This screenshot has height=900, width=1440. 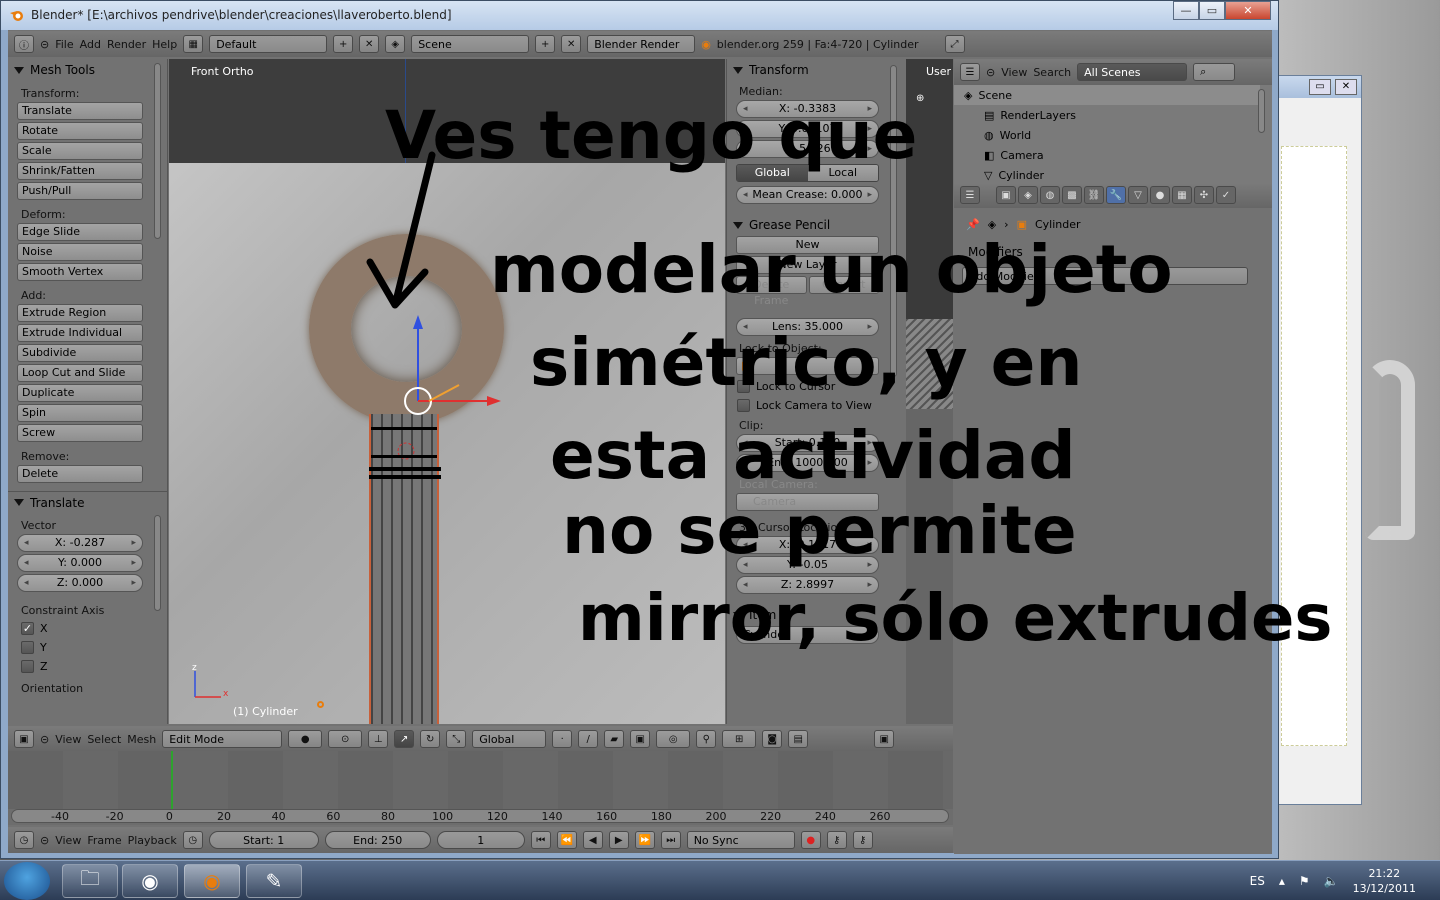 What do you see at coordinates (592, 840) in the screenshot?
I see `play-reverse-icon: ◀` at bounding box center [592, 840].